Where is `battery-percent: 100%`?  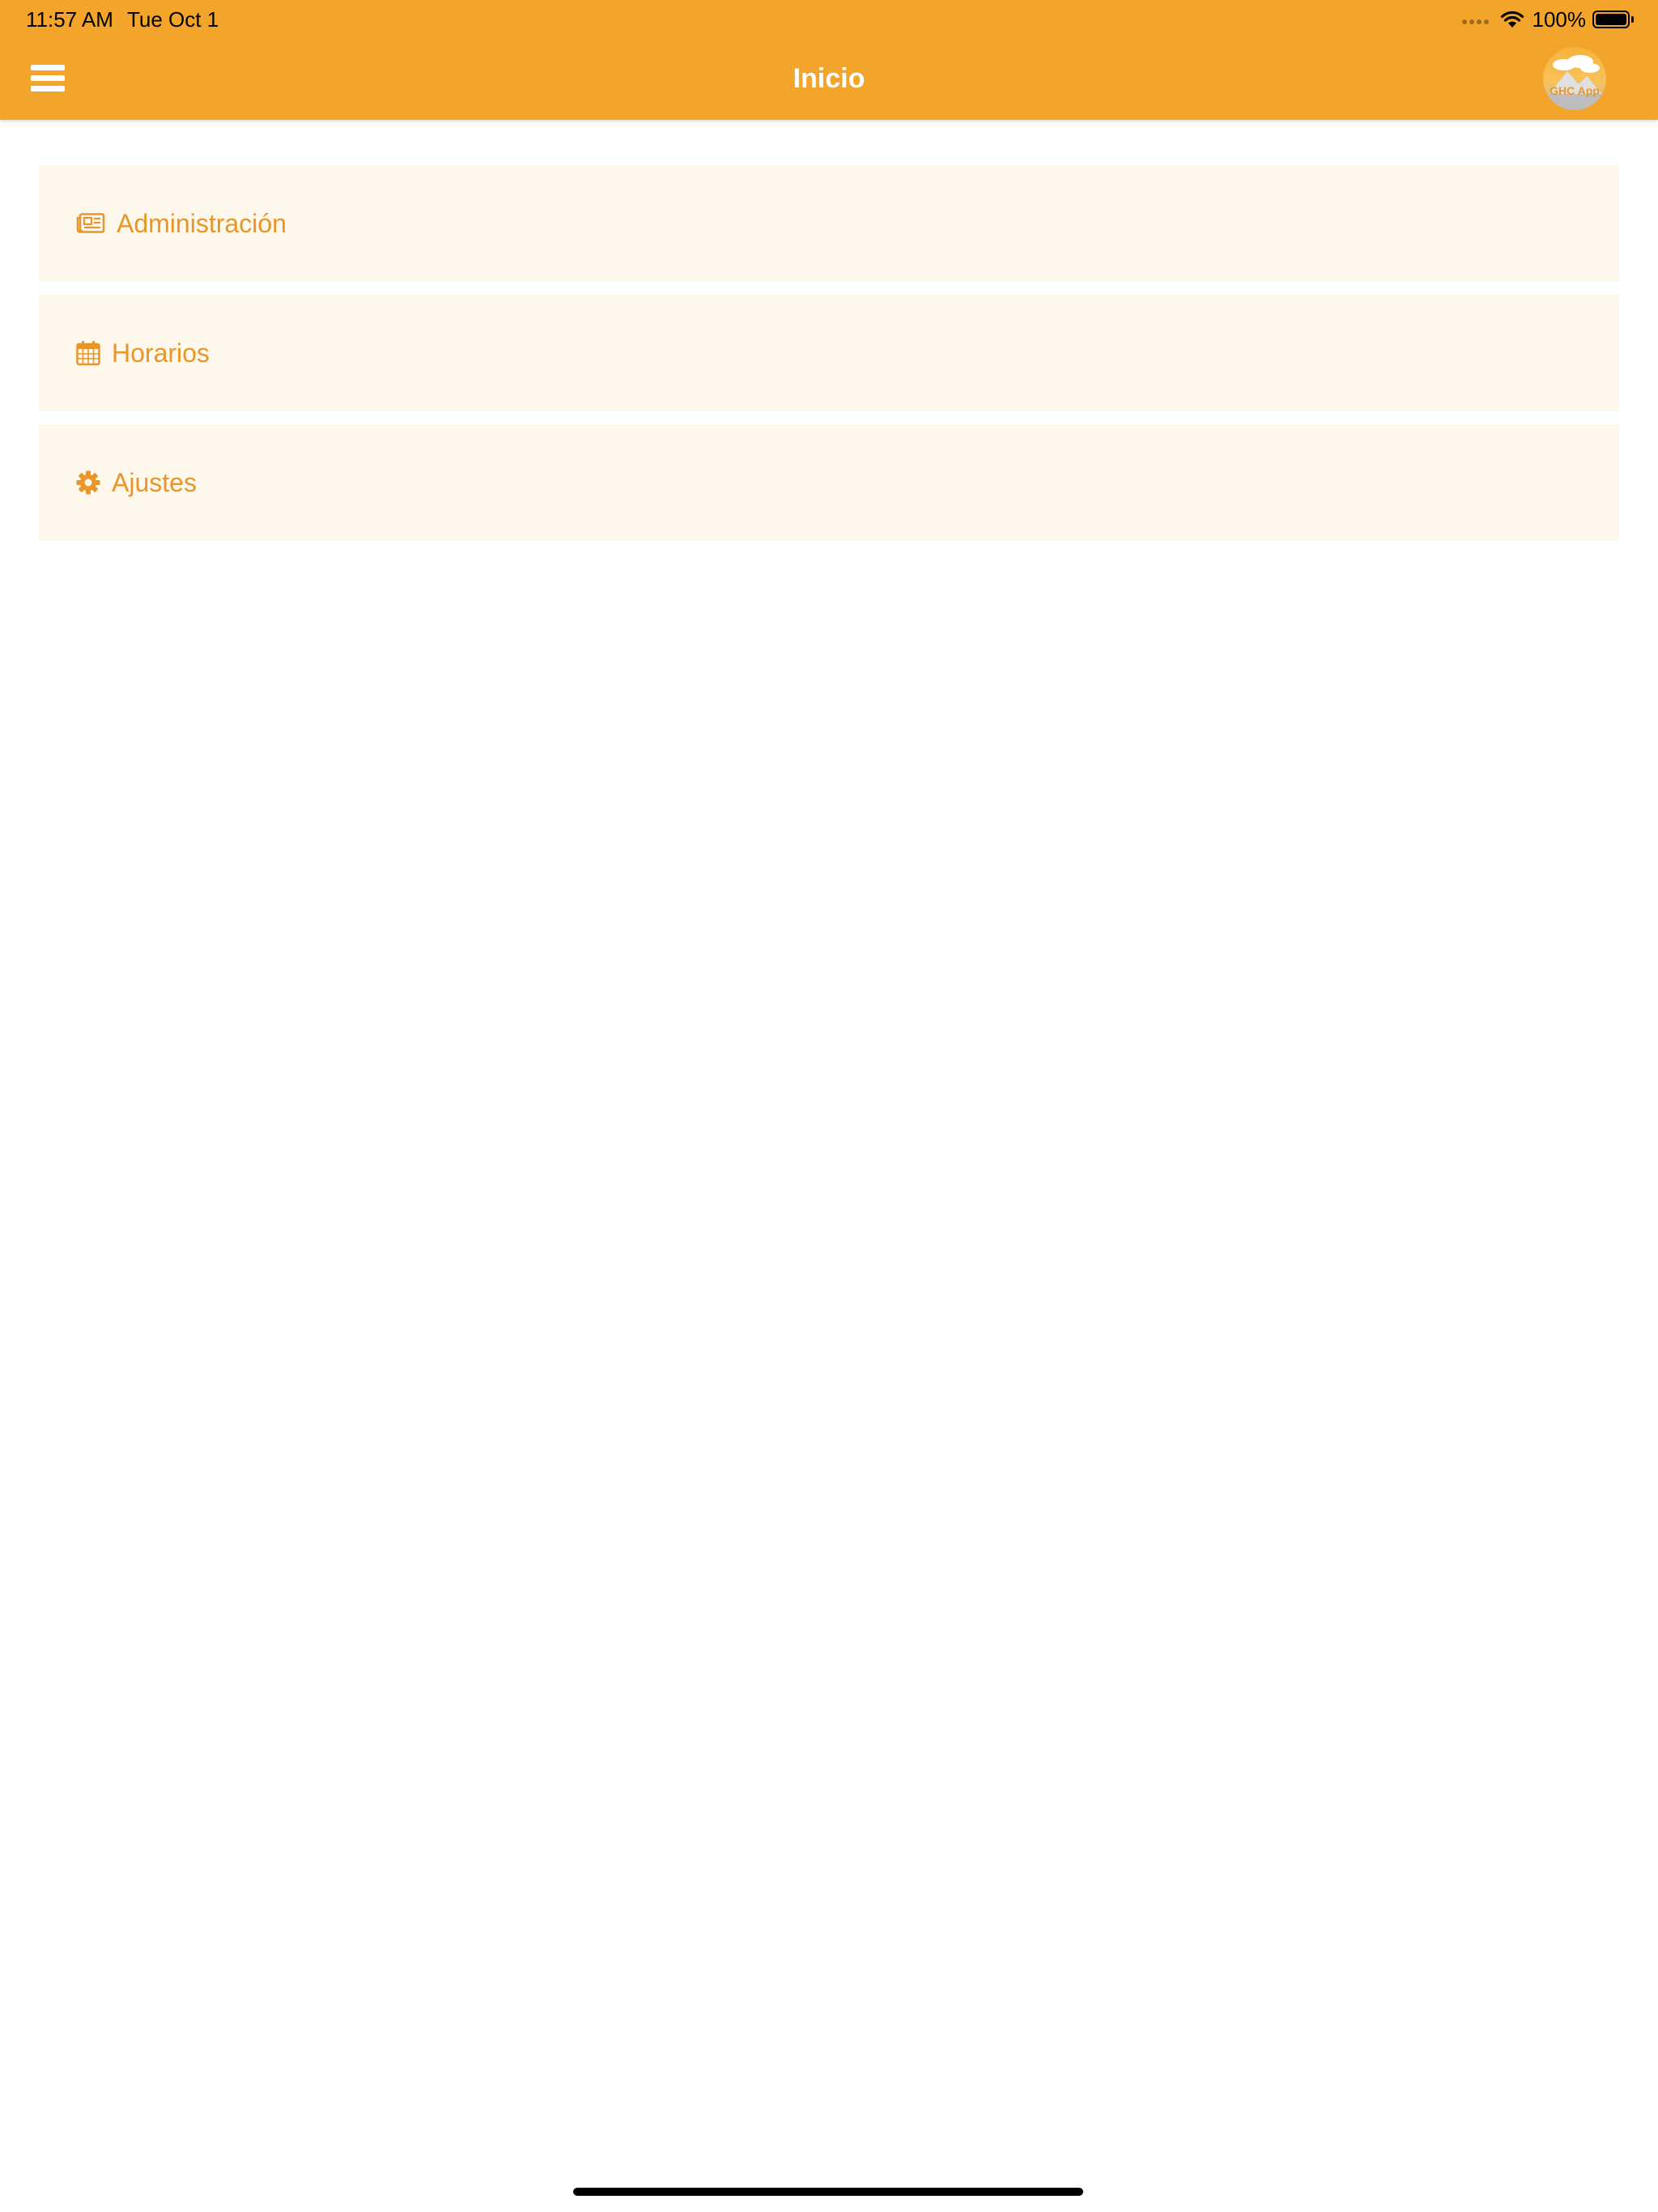 battery-percent: 100% is located at coordinates (1559, 19).